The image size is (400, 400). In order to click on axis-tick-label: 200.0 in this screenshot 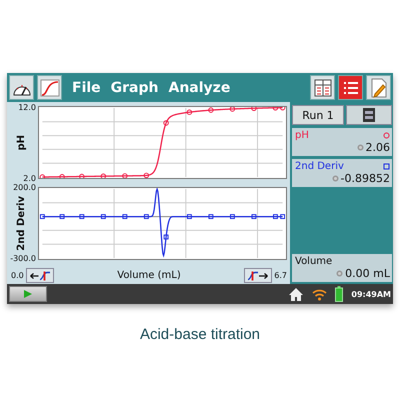, I will do `click(24, 187)`.